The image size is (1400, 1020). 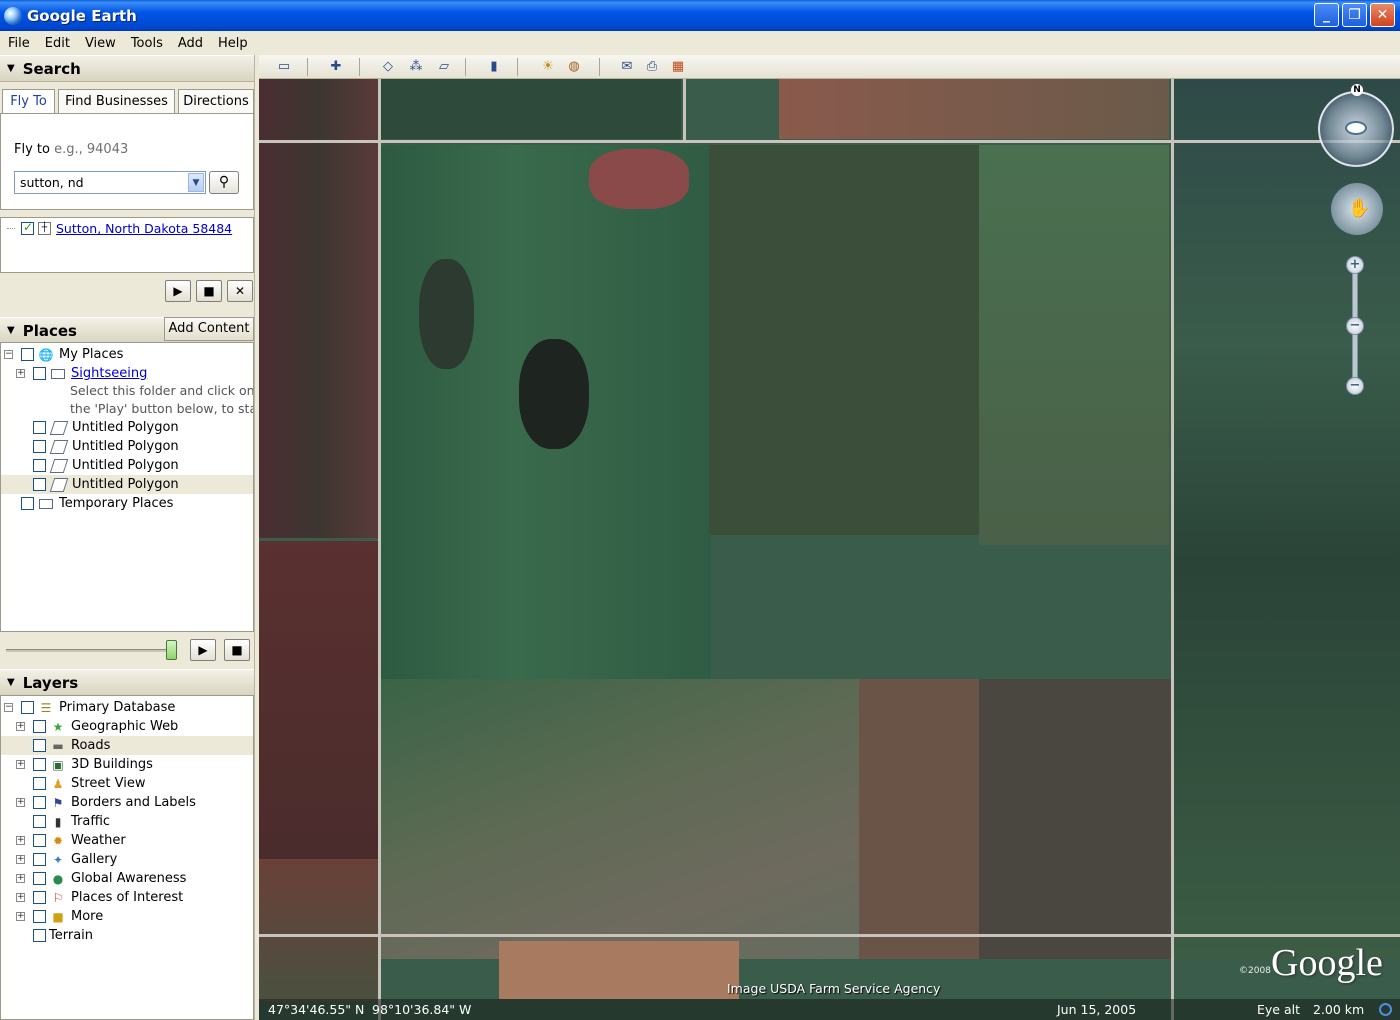 What do you see at coordinates (18, 43) in the screenshot?
I see `menu-file: File` at bounding box center [18, 43].